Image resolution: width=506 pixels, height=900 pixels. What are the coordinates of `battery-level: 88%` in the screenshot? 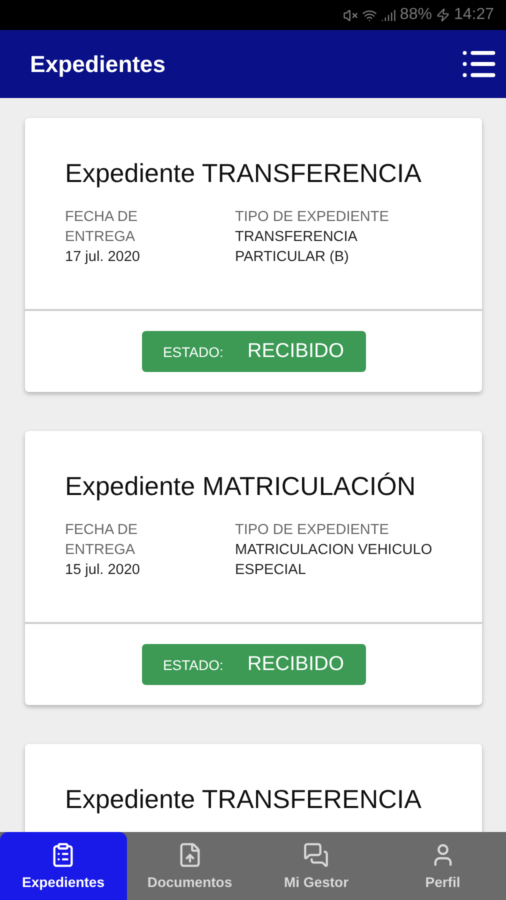 It's located at (416, 15).